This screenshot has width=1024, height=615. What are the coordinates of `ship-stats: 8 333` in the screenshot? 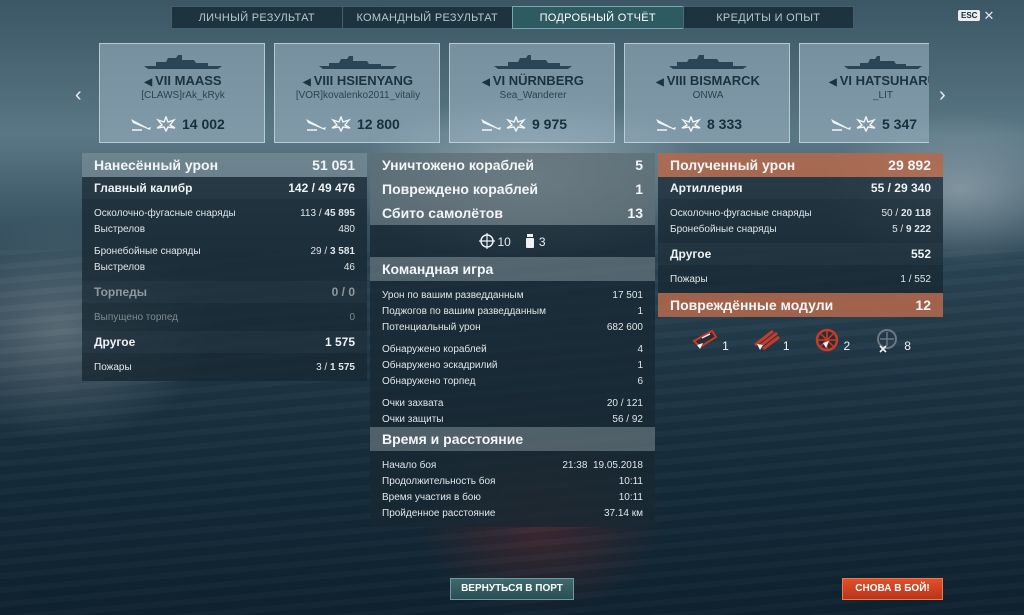 It's located at (698, 124).